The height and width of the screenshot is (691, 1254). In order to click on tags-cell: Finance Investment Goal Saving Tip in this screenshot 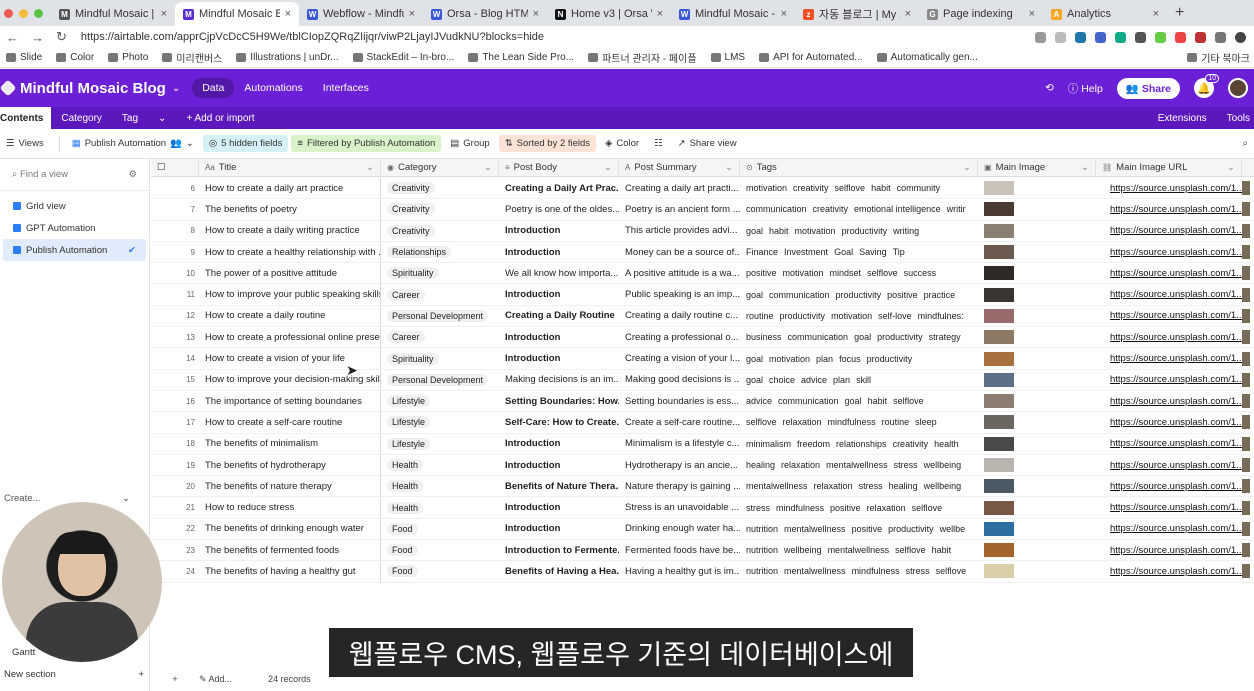, I will do `click(859, 252)`.